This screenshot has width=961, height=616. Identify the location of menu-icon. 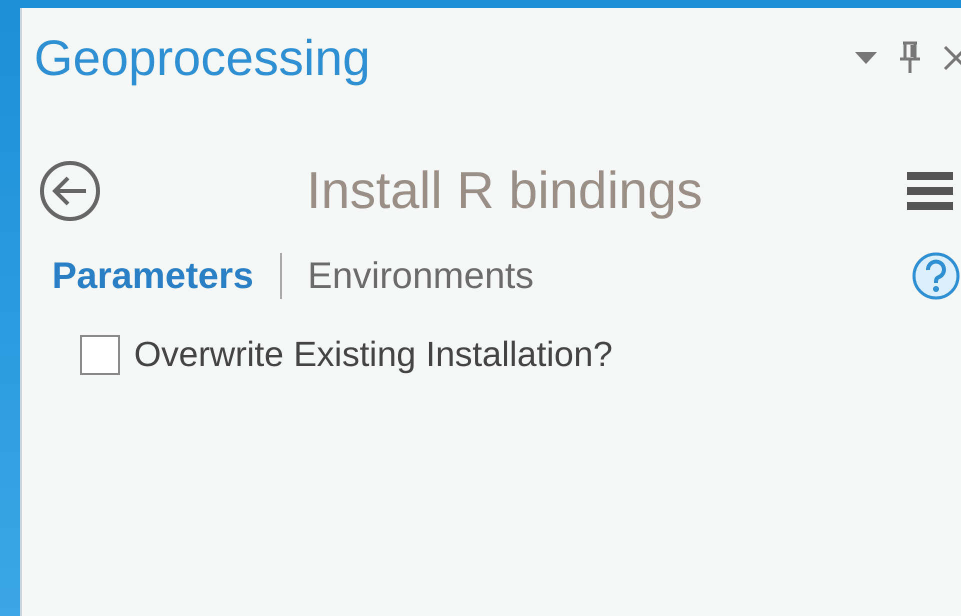
(930, 190).